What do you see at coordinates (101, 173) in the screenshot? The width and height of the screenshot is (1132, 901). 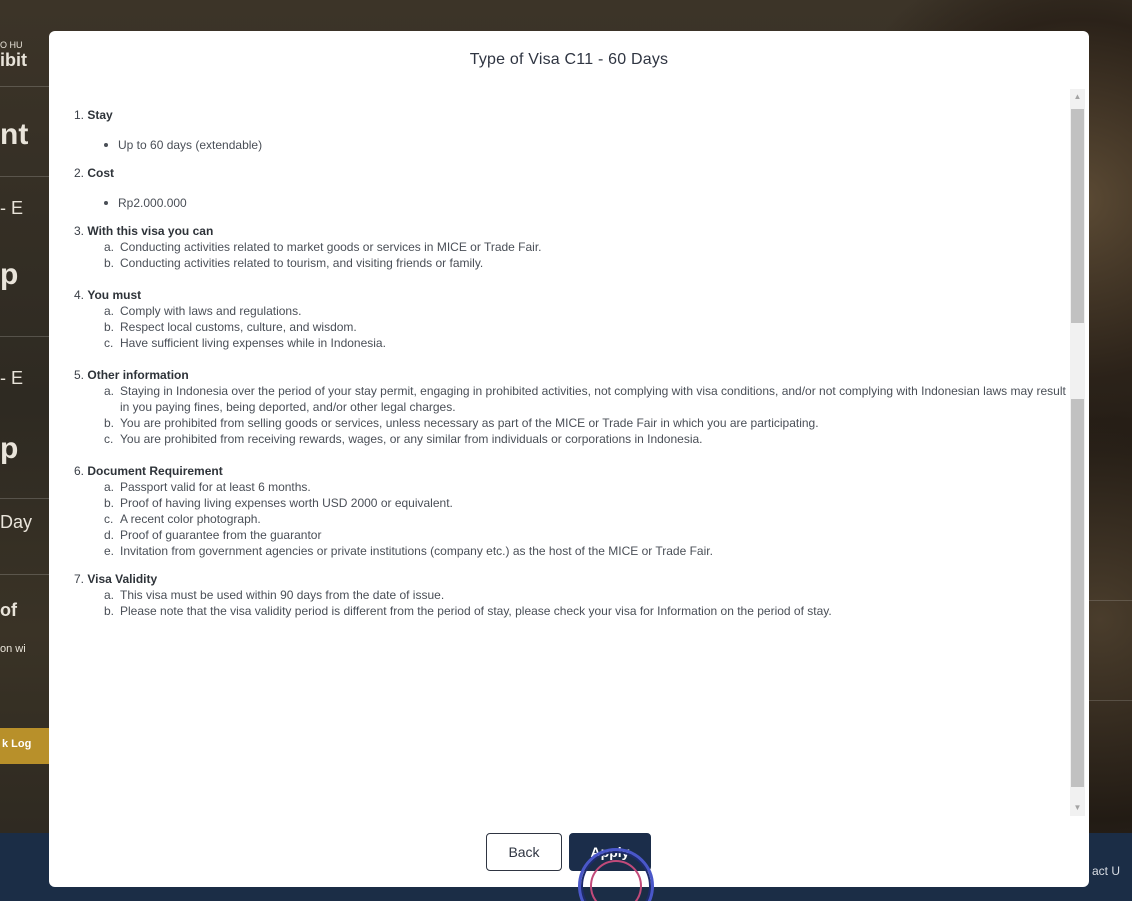 I see `section-heading-text: Cost` at bounding box center [101, 173].